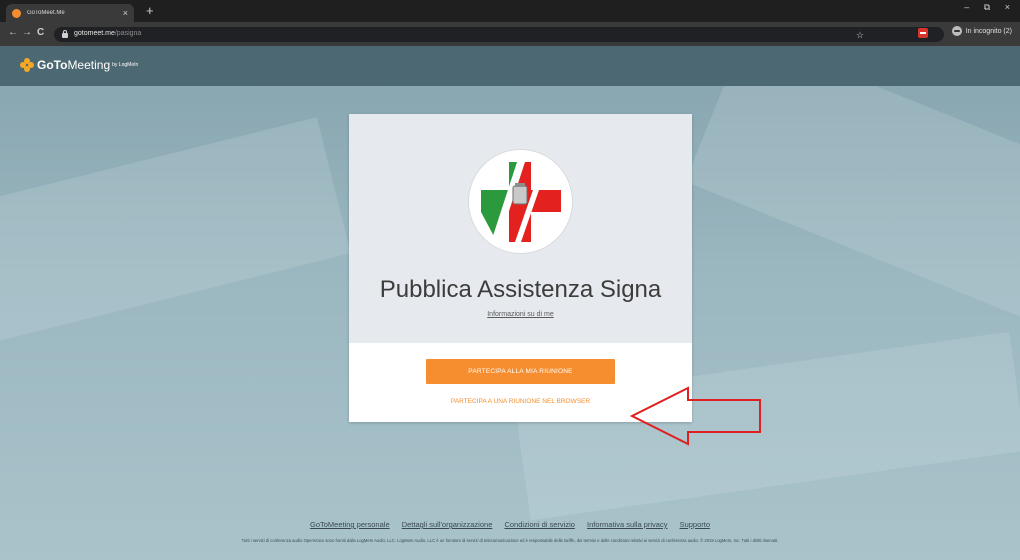 The image size is (1020, 560). Describe the element at coordinates (128, 33) in the screenshot. I see `url-path: /pasigna` at that location.